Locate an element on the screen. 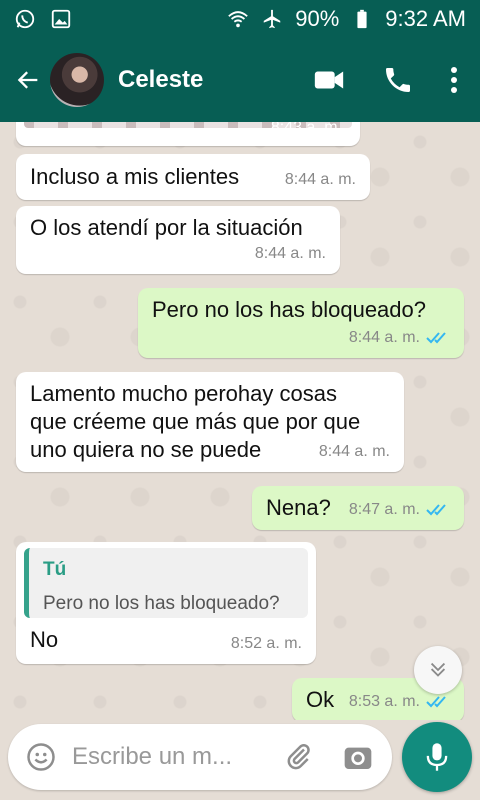 The width and height of the screenshot is (480, 800). phone-icon is located at coordinates (398, 80).